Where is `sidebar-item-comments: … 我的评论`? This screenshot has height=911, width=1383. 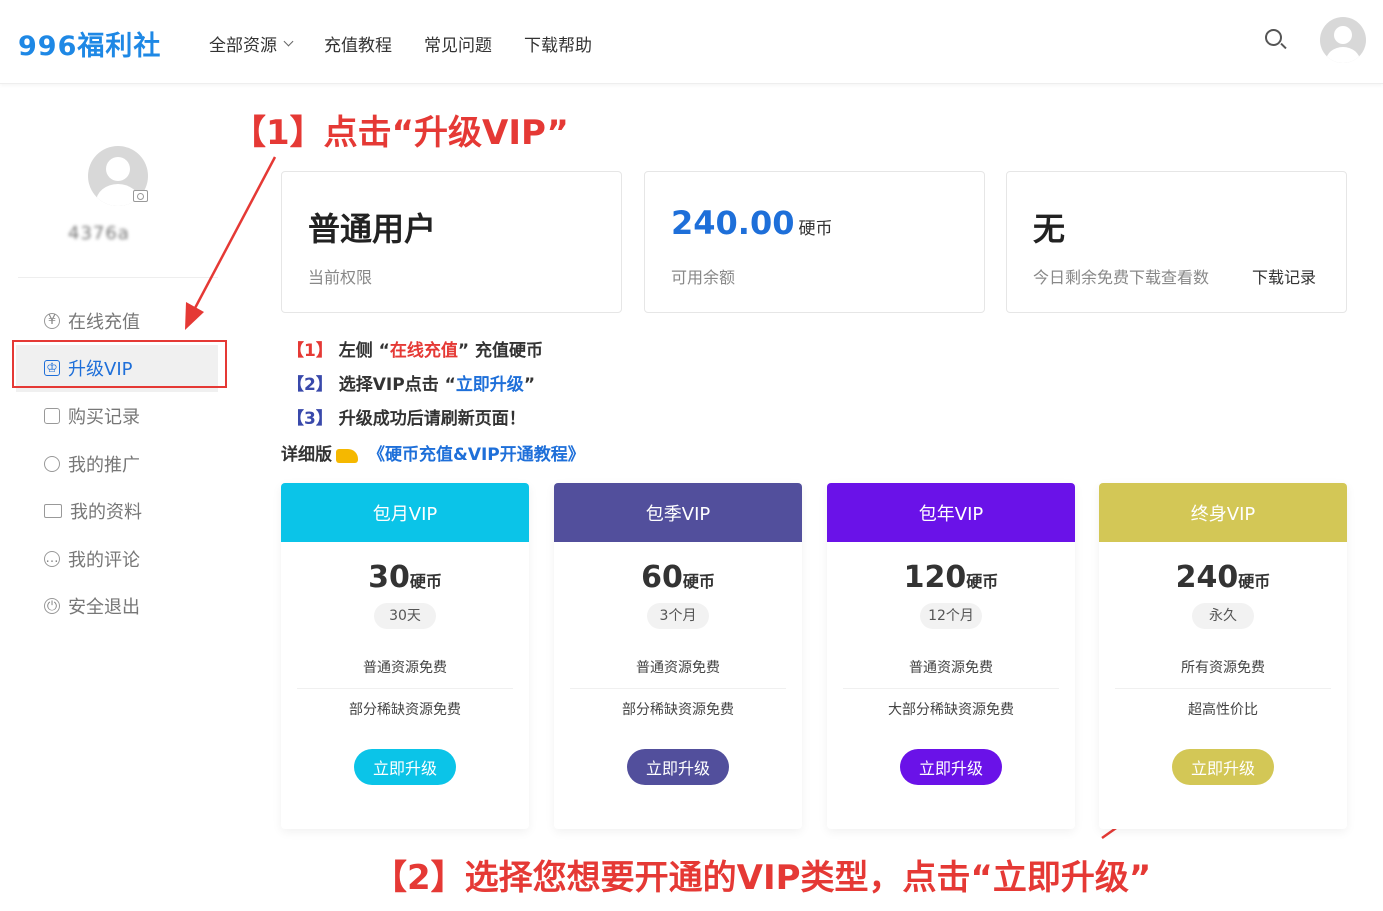 sidebar-item-comments: … 我的评论 is located at coordinates (121, 559).